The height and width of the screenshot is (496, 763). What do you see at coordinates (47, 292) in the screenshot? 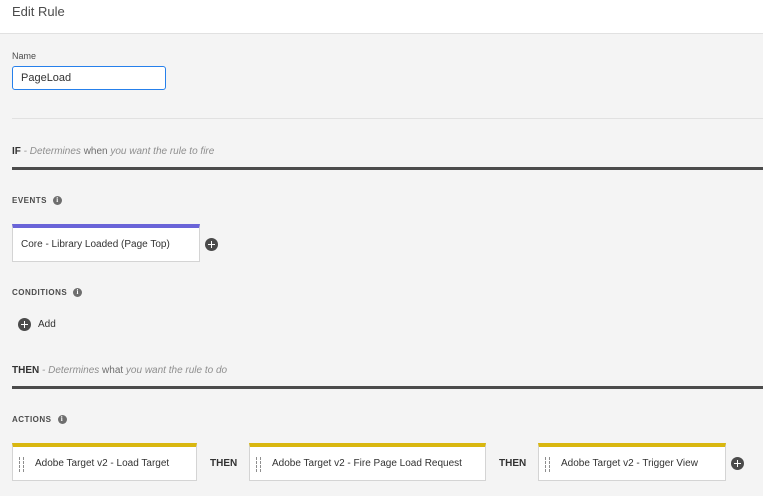
I see `conditions-heading: CONDITIONS i` at bounding box center [47, 292].